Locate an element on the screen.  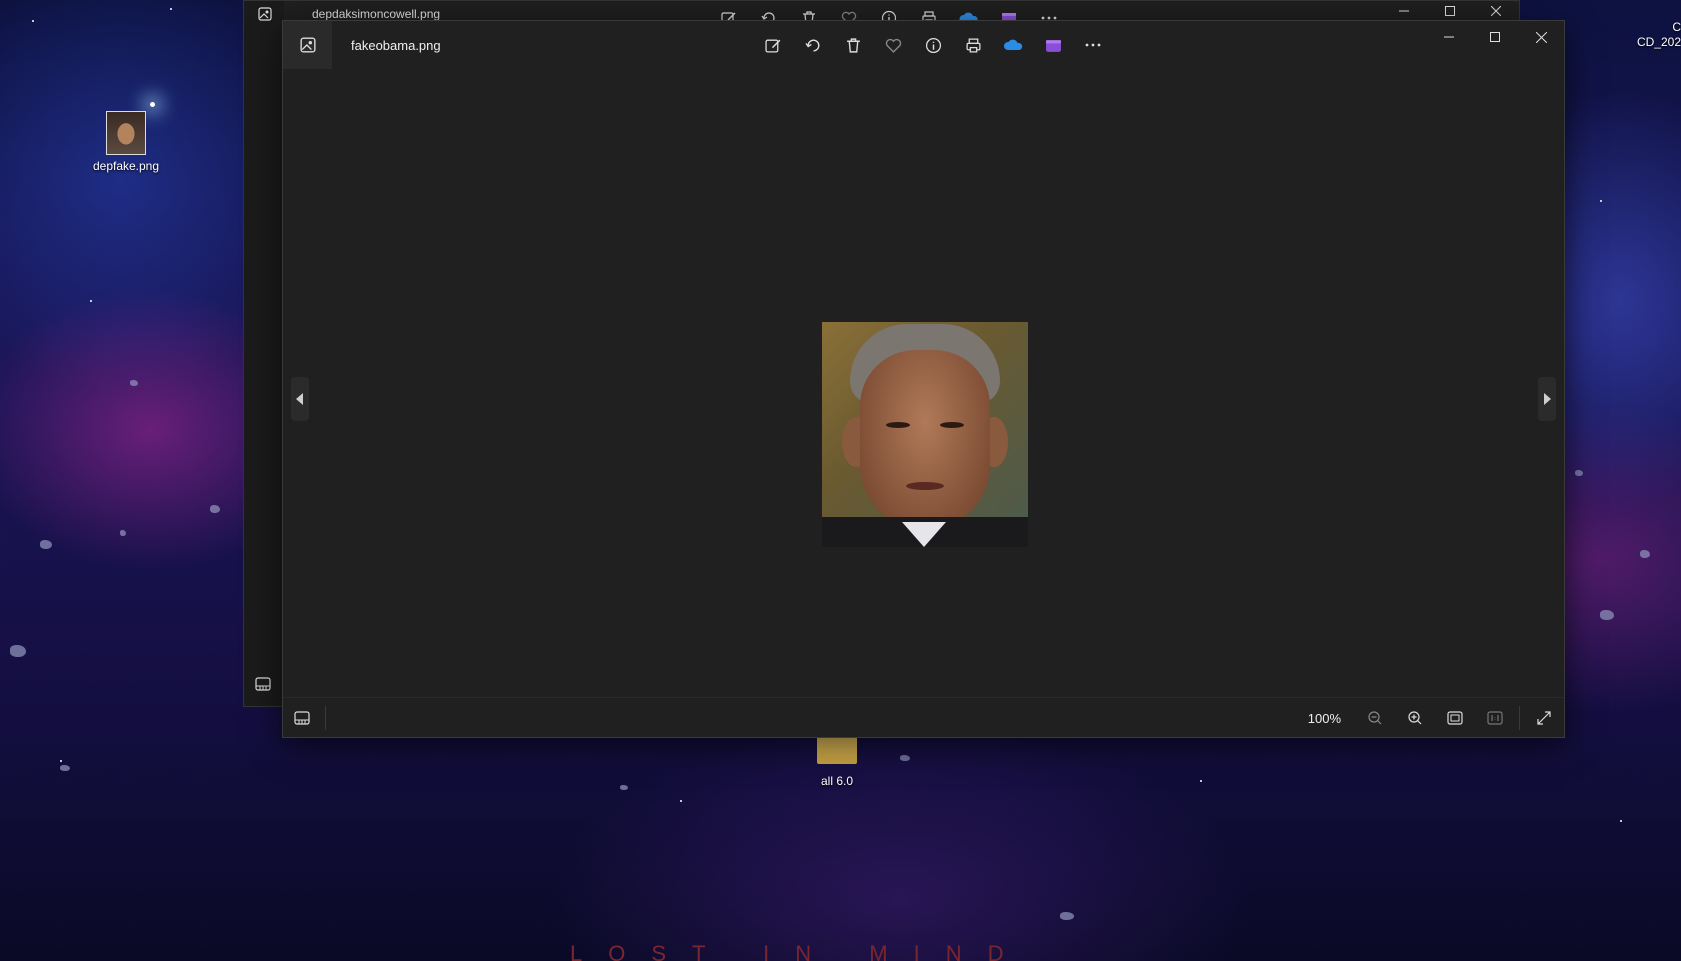
actual-size-icon is located at coordinates (1495, 718).